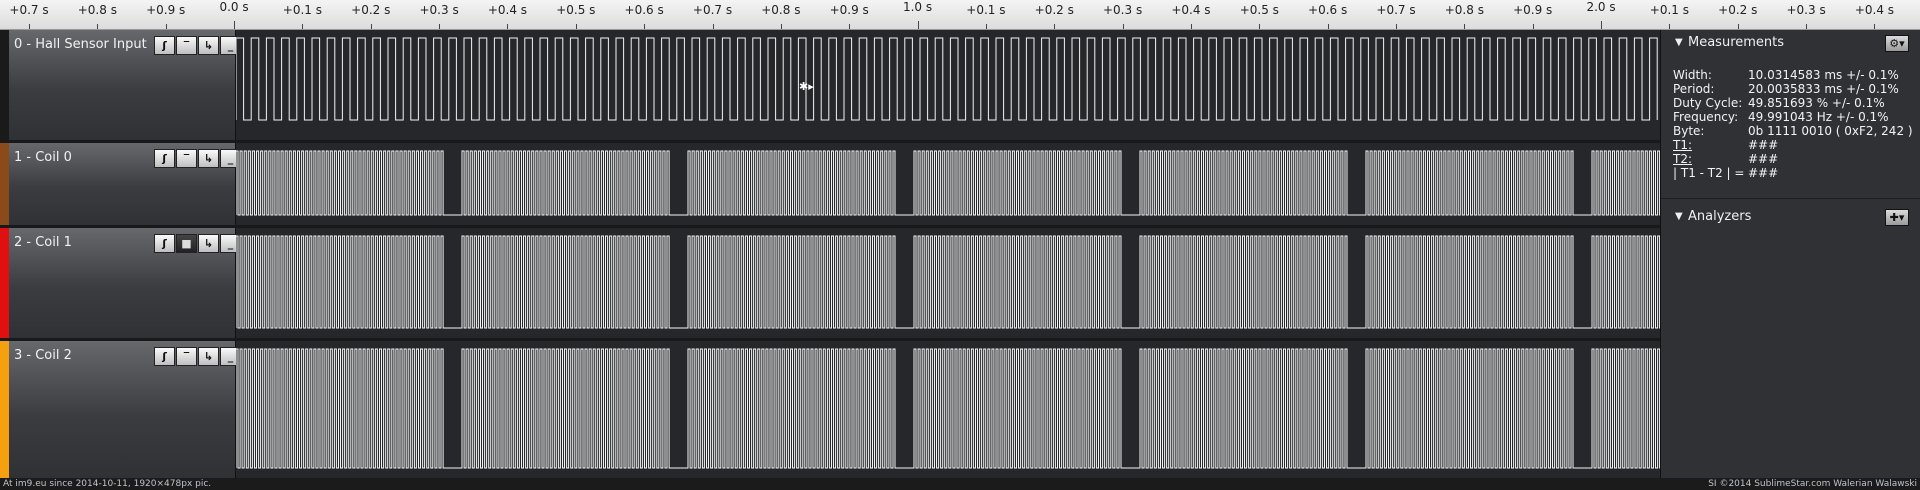 This screenshot has height=490, width=1920. I want to click on add-analyzer-icon: ✚▾, so click(1897, 217).